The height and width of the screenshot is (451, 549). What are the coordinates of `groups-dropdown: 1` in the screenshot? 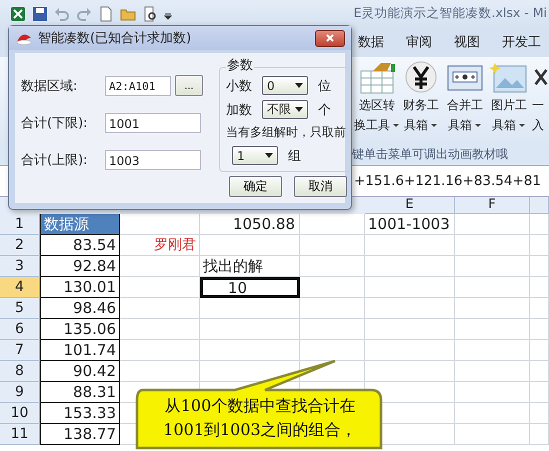 It's located at (255, 155).